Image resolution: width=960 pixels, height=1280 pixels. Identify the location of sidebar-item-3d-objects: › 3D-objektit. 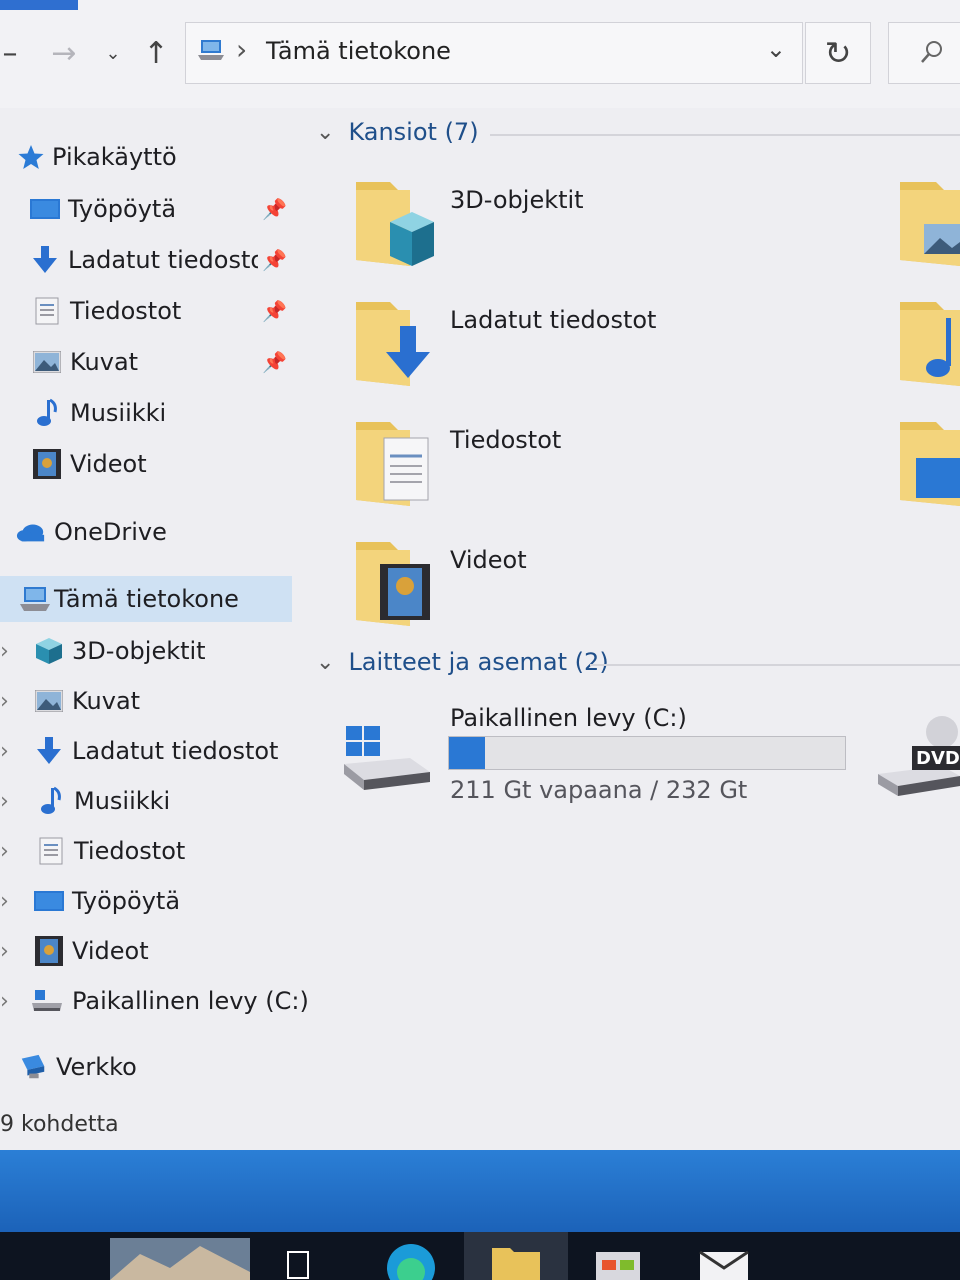
(150, 651).